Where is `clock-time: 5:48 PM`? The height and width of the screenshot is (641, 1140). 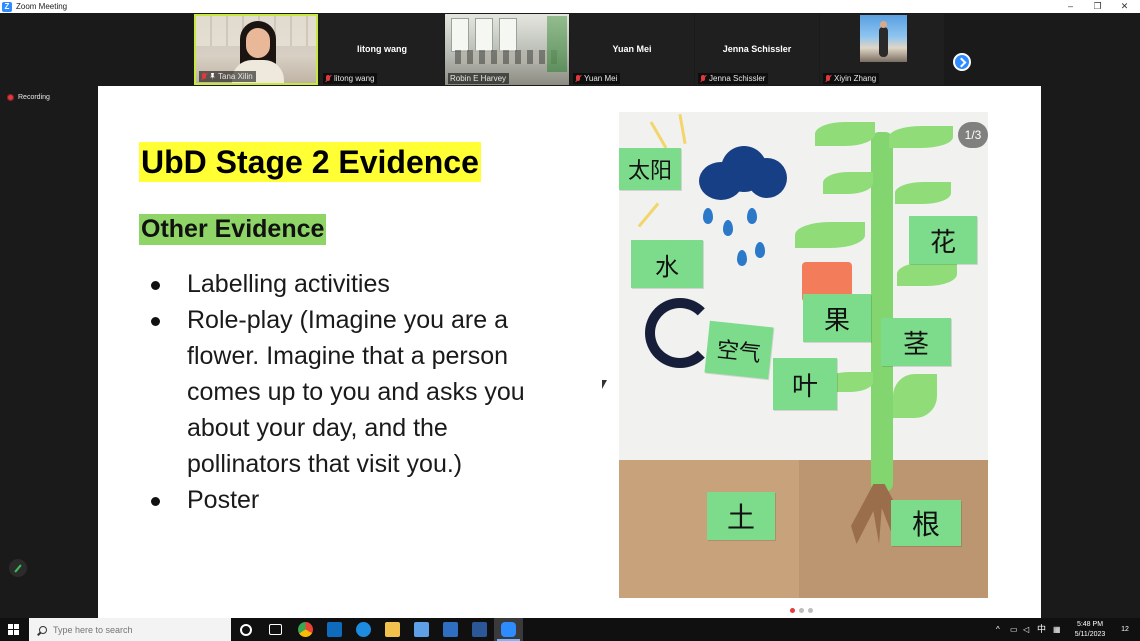 clock-time: 5:48 PM is located at coordinates (1090, 624).